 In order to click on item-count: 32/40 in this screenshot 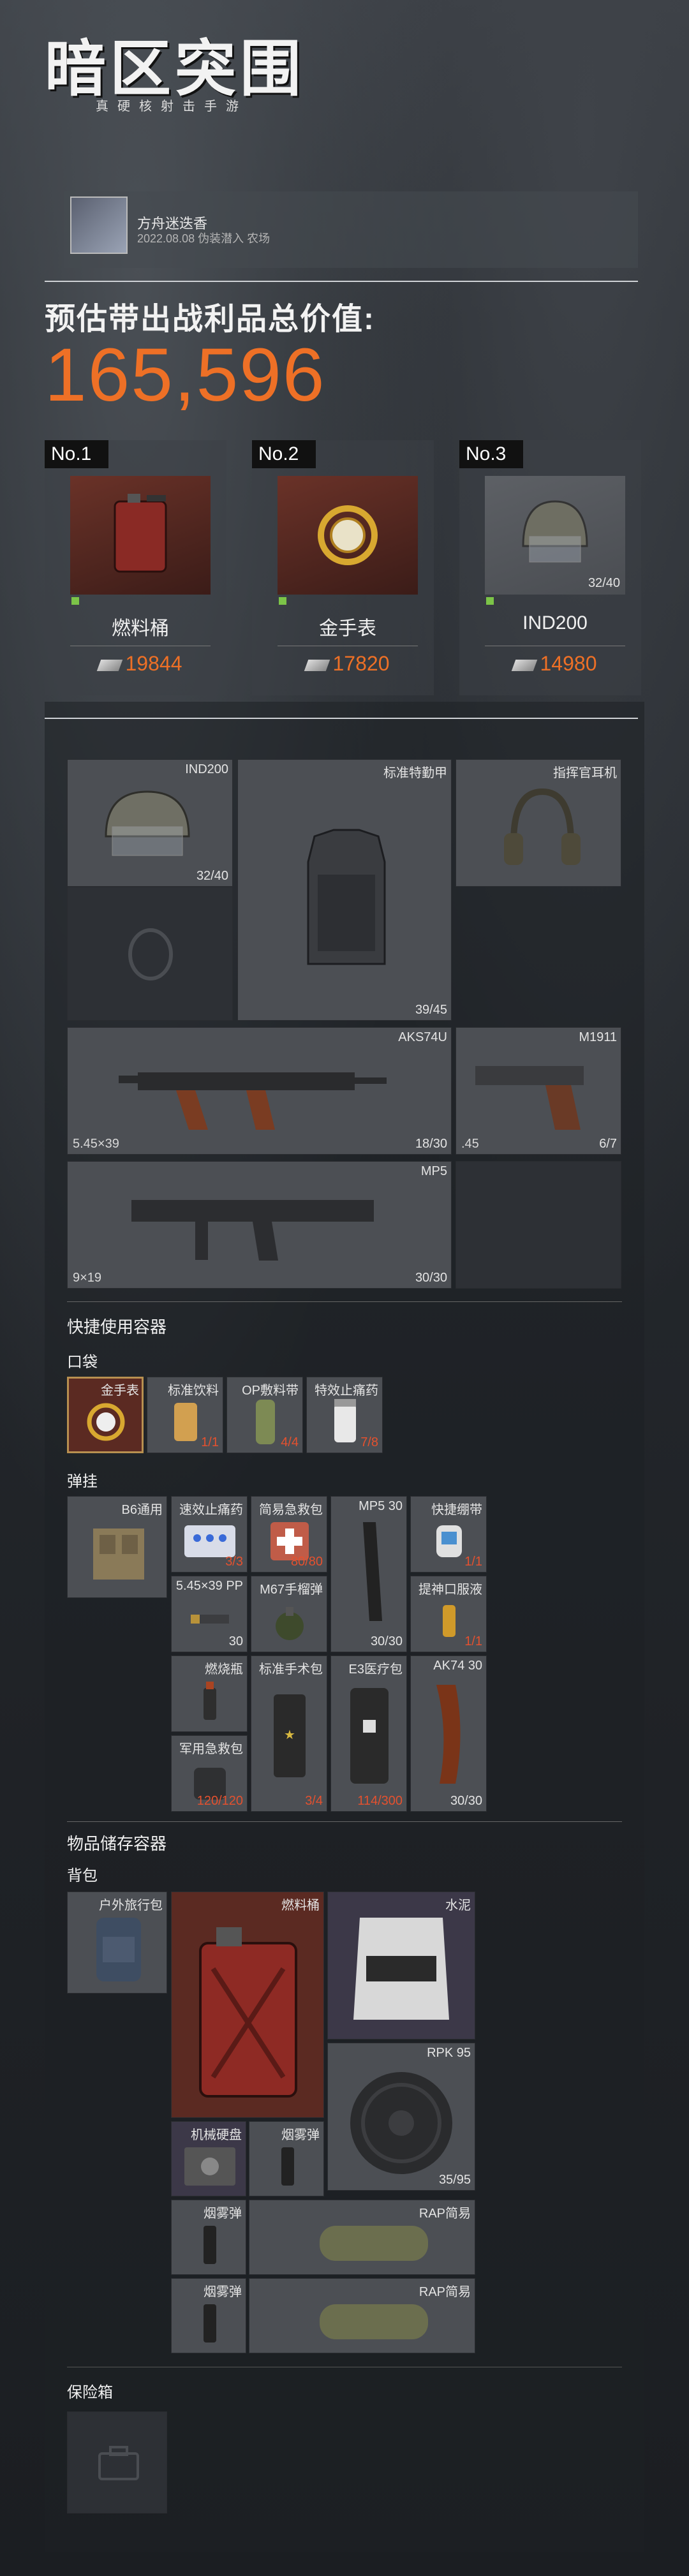, I will do `click(212, 876)`.